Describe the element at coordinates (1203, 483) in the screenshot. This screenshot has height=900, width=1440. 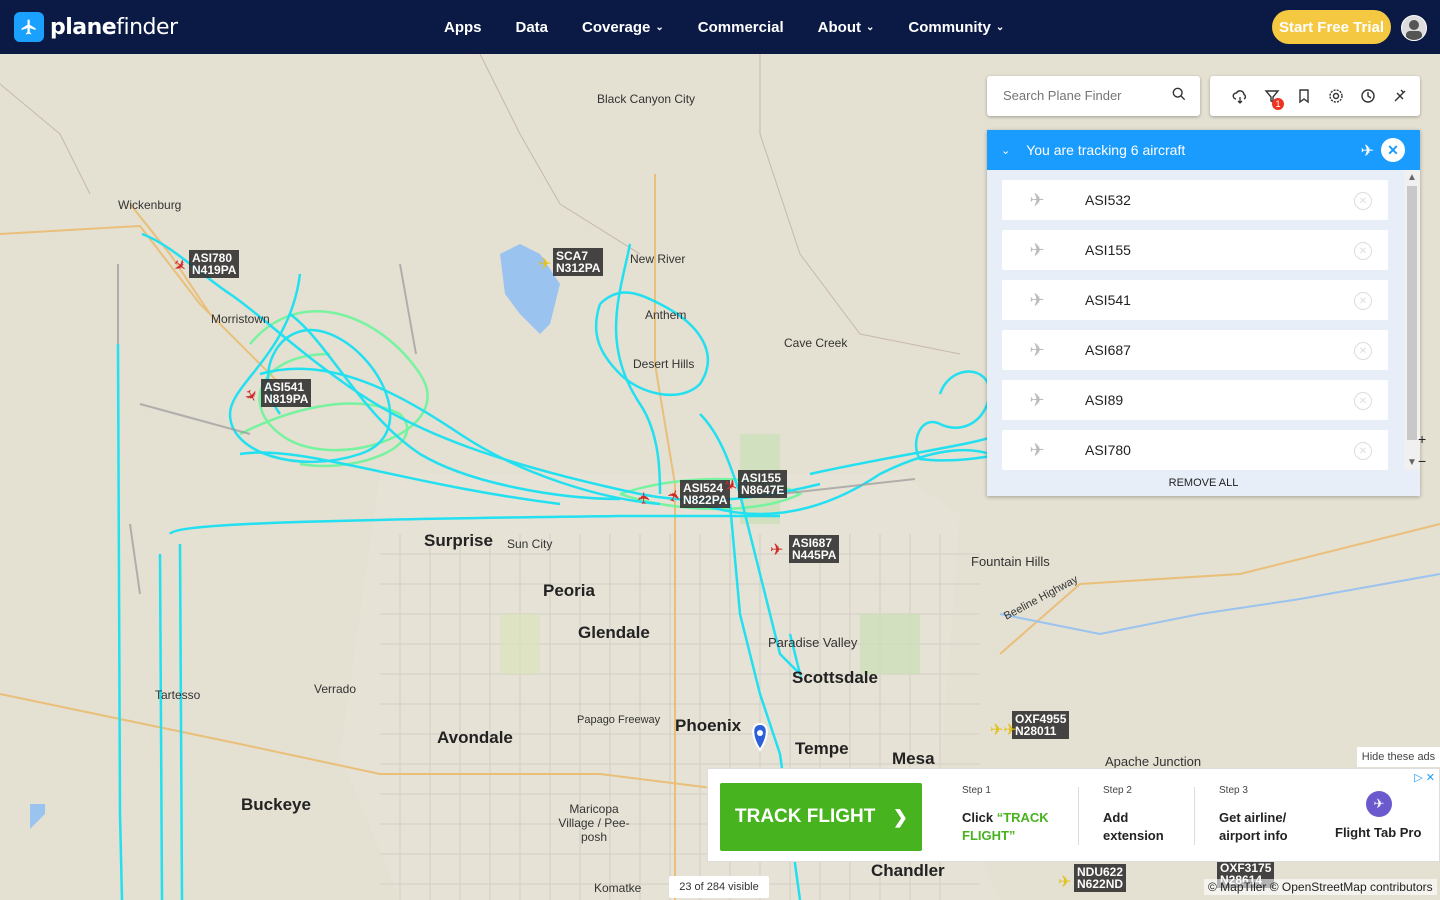
I see `remove-all-button: REMOVE ALL` at that location.